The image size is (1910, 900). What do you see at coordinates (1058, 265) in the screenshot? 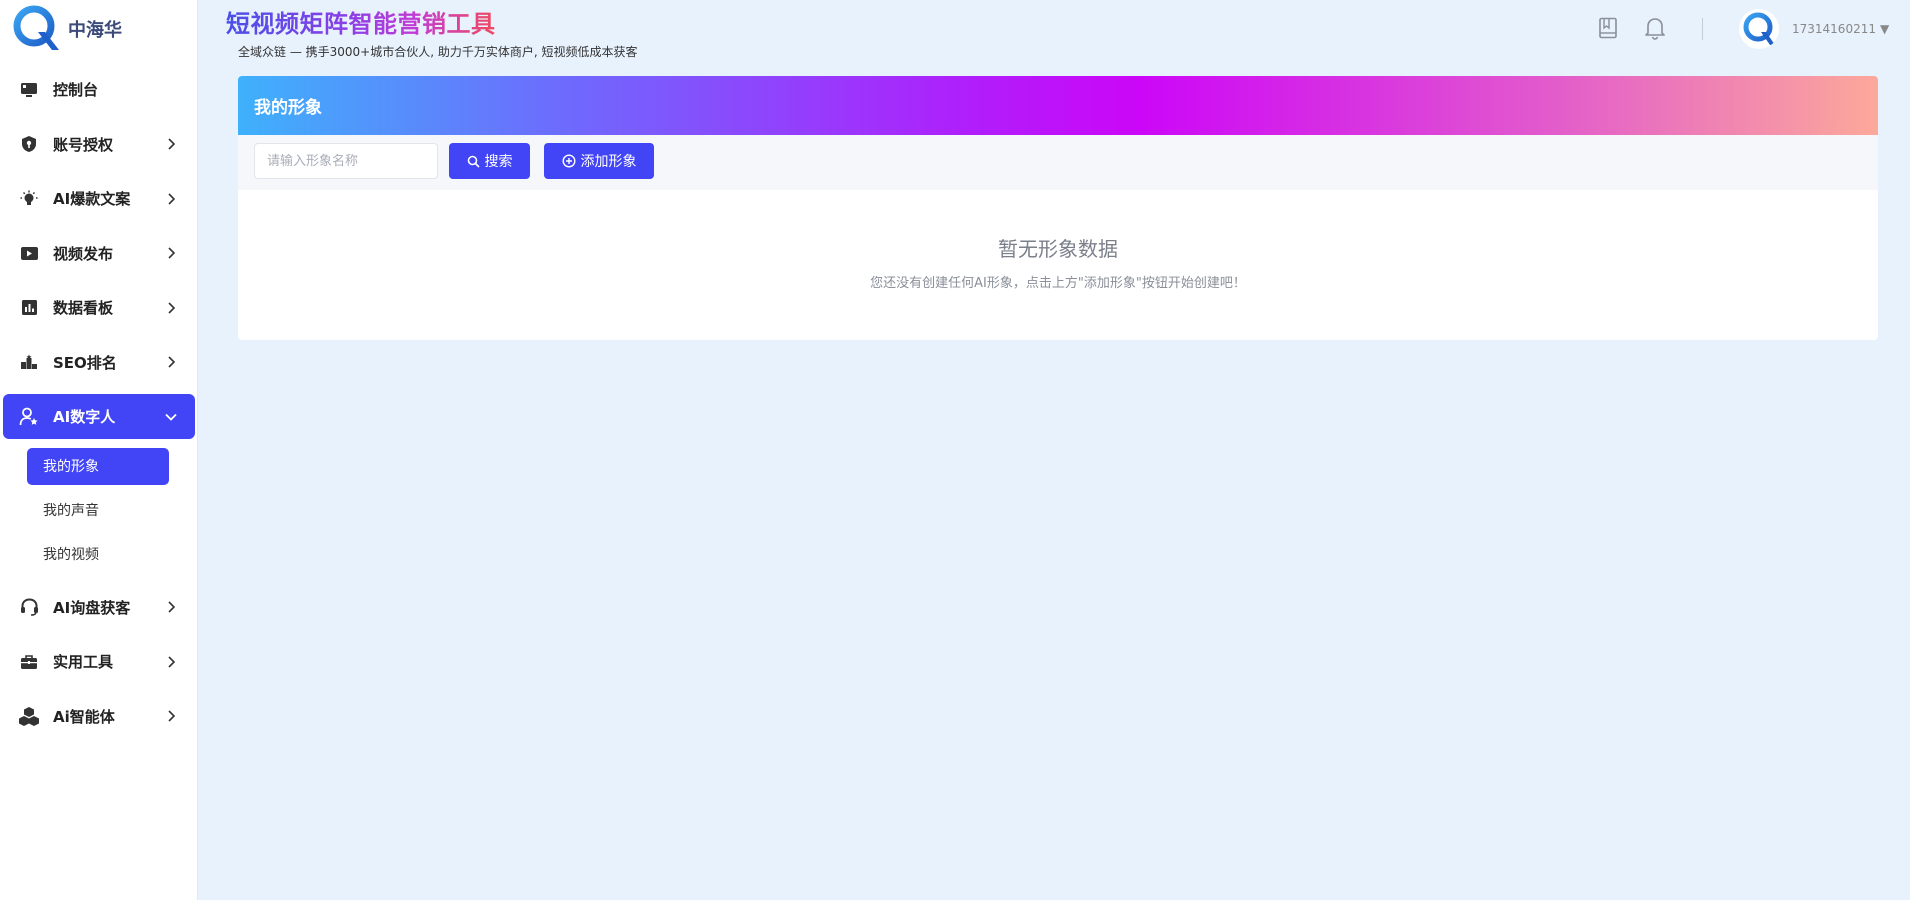
I see `empty-state: 暂无形象数据 您还没有创建任何AI形象，点击上方"添加形象"按钮开始创建吧！` at bounding box center [1058, 265].